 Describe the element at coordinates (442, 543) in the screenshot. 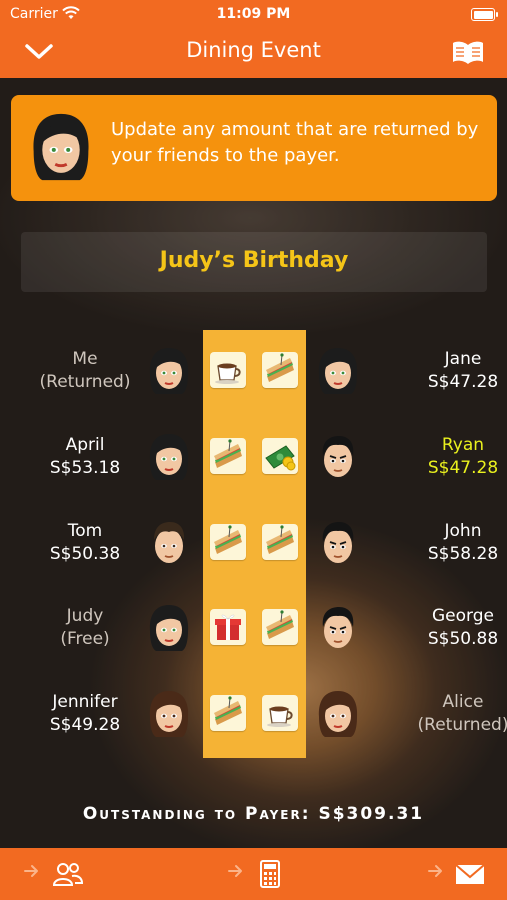

I see `person-right-3: John S$58.28` at that location.